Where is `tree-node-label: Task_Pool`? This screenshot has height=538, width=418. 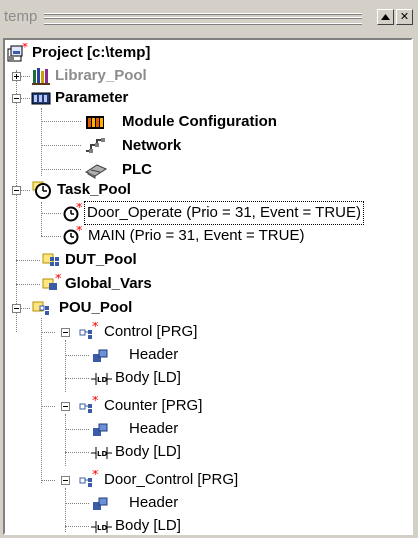
tree-node-label: Task_Pool is located at coordinates (94, 189).